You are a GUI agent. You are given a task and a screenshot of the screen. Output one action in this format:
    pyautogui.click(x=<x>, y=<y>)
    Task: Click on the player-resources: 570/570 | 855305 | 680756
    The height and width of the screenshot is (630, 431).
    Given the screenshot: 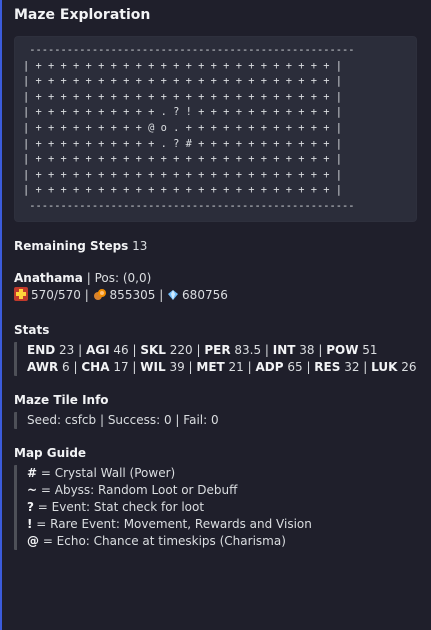 What is the action you would take?
    pyautogui.click(x=215, y=296)
    